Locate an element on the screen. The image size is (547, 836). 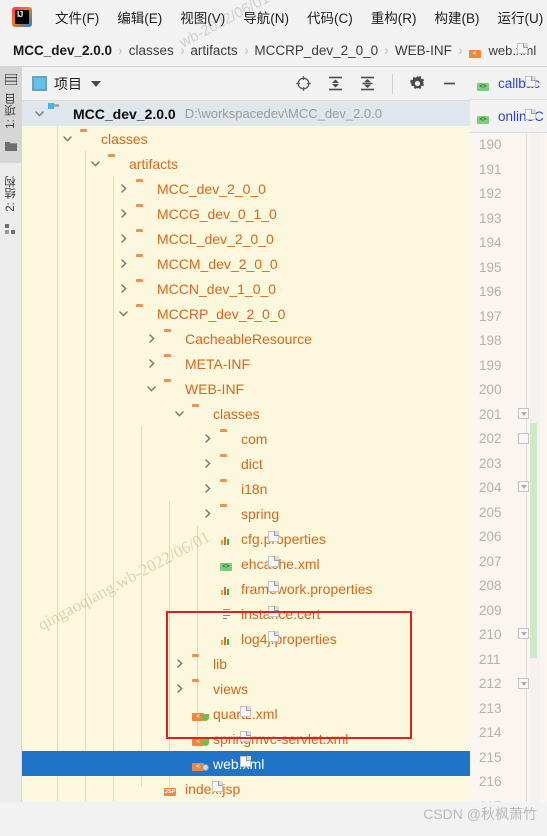
tree-node-mccl-dev-2-0-0: MCCL_dev_2_0_0 is located at coordinates (246, 238).